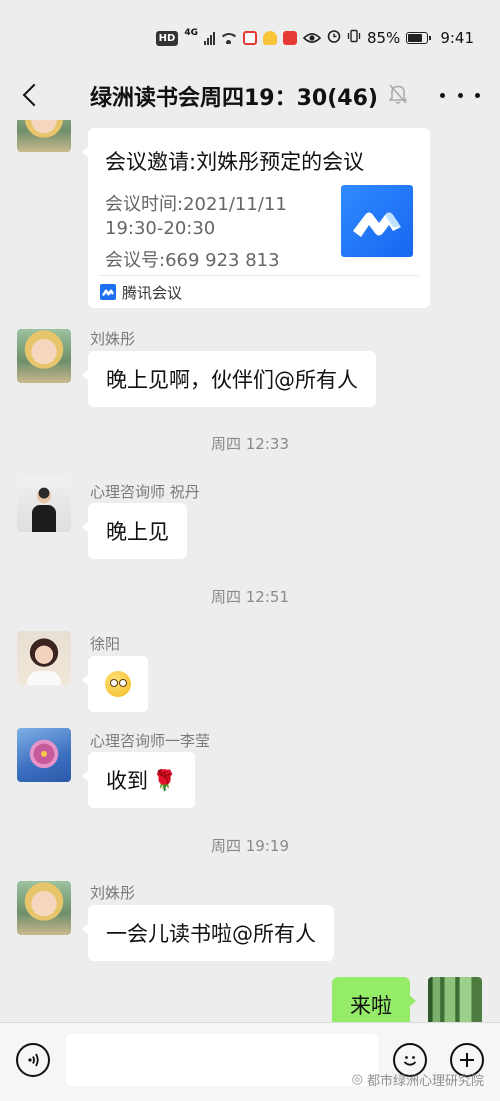  What do you see at coordinates (460, 95) in the screenshot?
I see `more-button` at bounding box center [460, 95].